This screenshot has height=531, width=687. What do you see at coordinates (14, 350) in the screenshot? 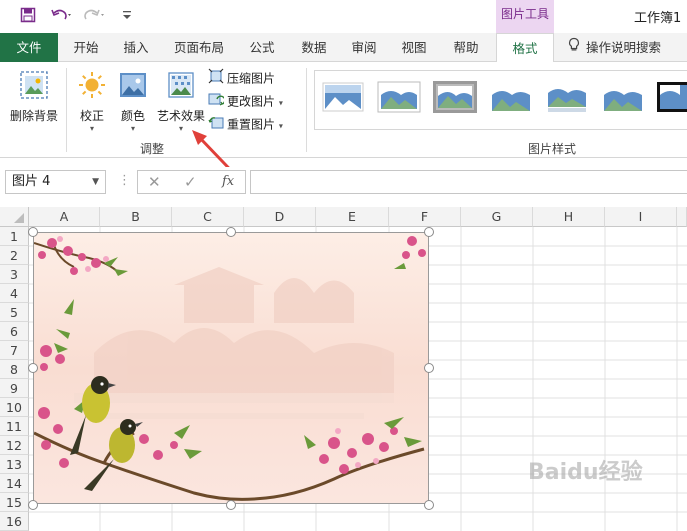
I see `row-header: 7` at bounding box center [14, 350].